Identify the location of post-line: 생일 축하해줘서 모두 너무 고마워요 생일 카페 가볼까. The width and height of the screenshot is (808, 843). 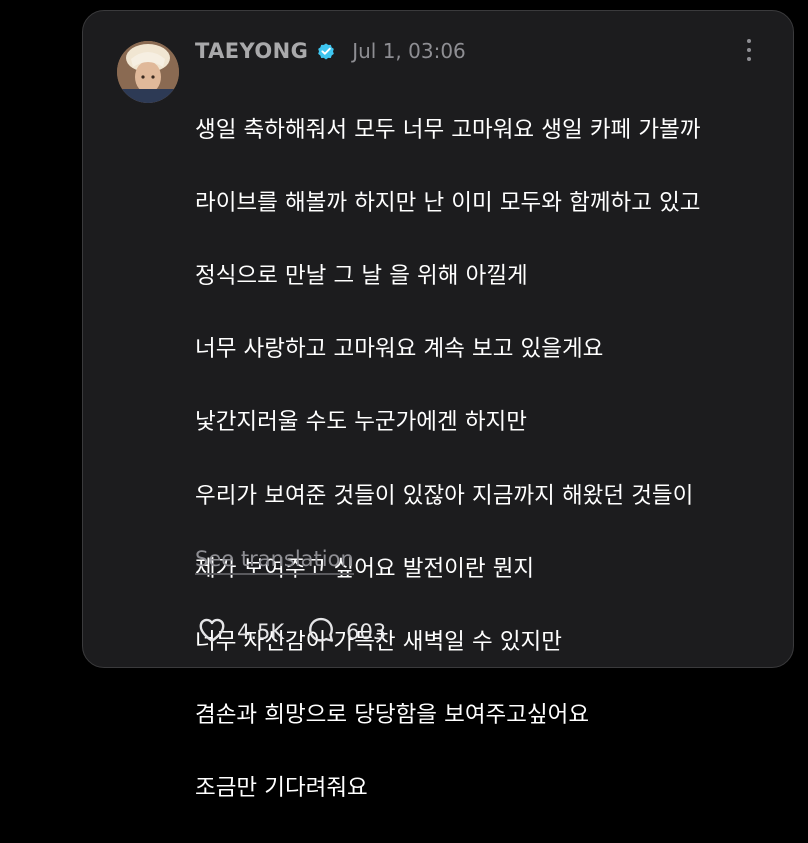
(448, 129).